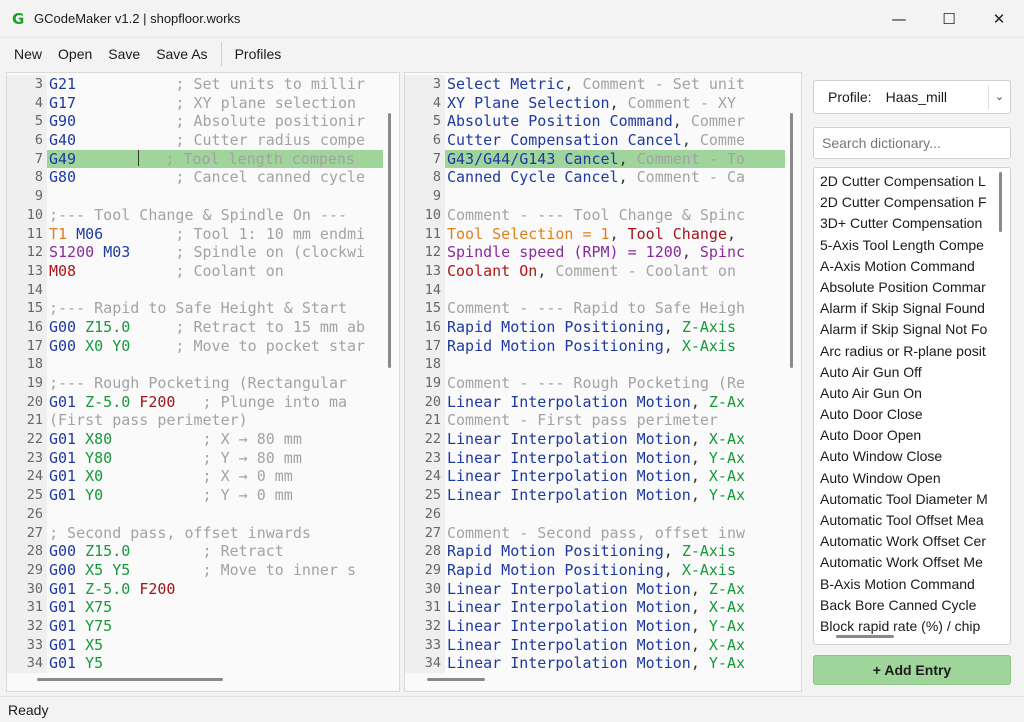 The width and height of the screenshot is (1024, 722). What do you see at coordinates (195, 252) in the screenshot?
I see `code-line: 12 S1200 M03 ; Spindle on (clockwi` at bounding box center [195, 252].